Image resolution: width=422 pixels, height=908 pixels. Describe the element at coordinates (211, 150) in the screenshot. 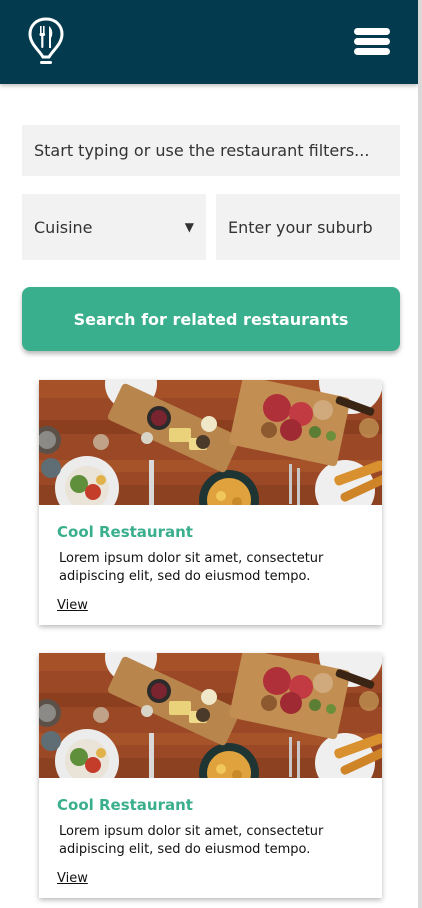

I see `restaurant-search-input` at that location.